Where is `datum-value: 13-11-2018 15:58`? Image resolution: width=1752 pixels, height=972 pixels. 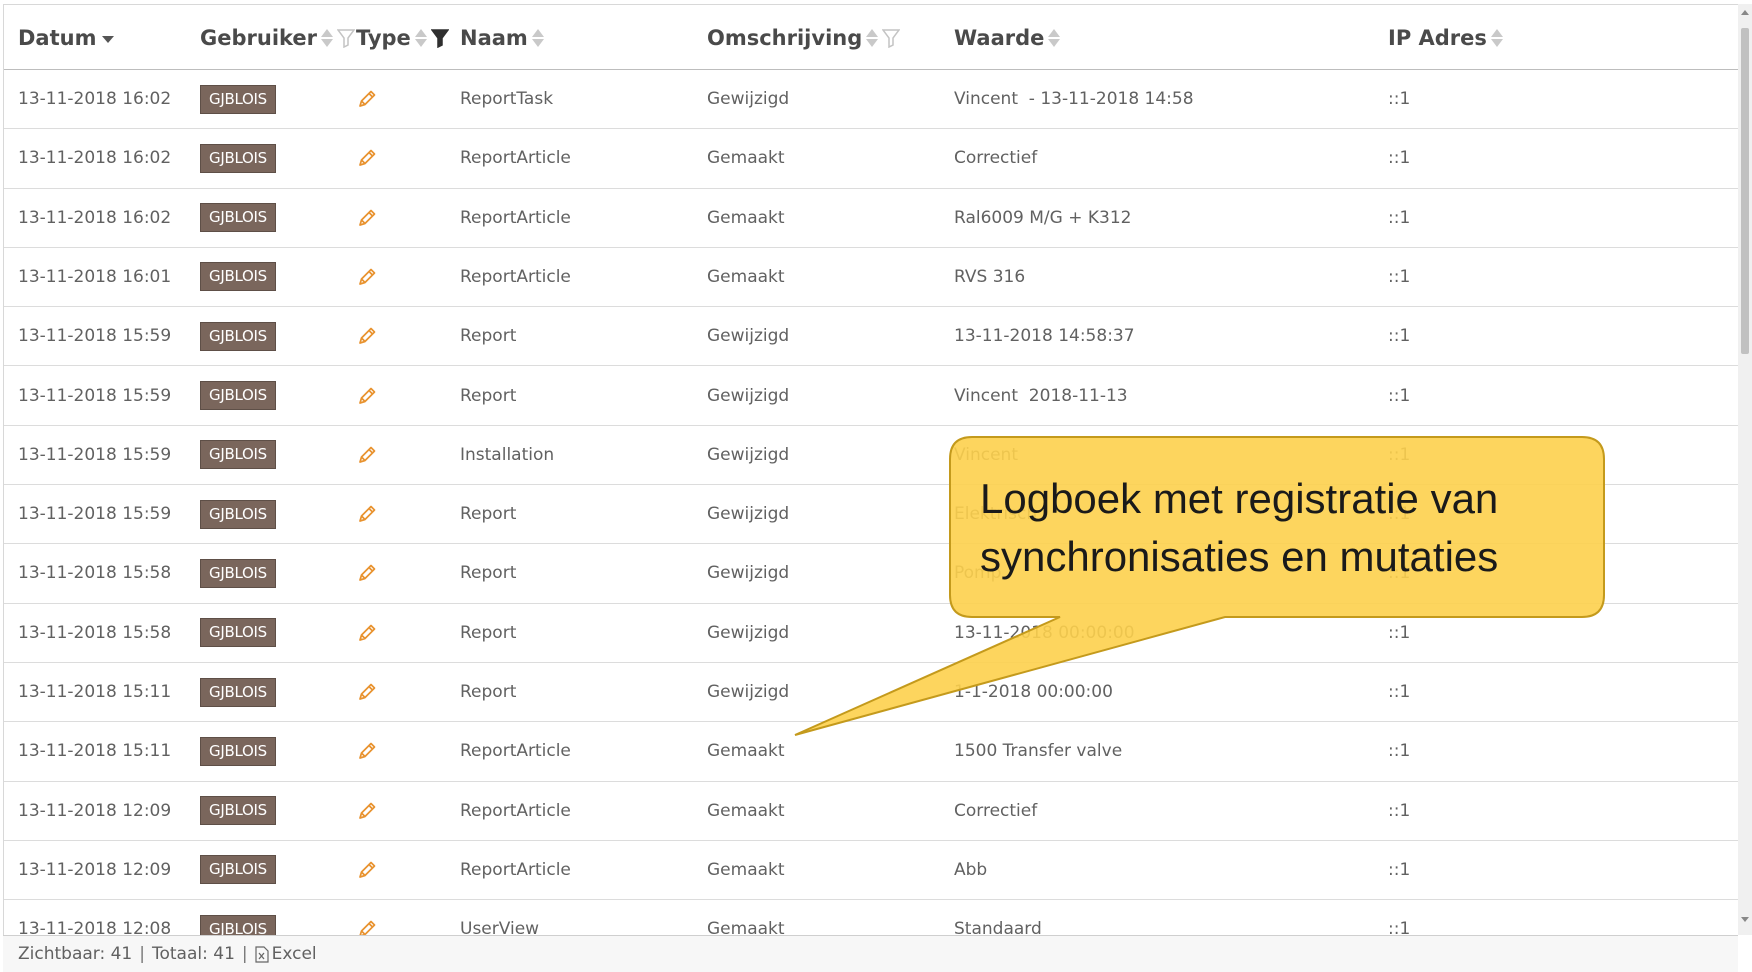 datum-value: 13-11-2018 15:58 is located at coordinates (95, 573).